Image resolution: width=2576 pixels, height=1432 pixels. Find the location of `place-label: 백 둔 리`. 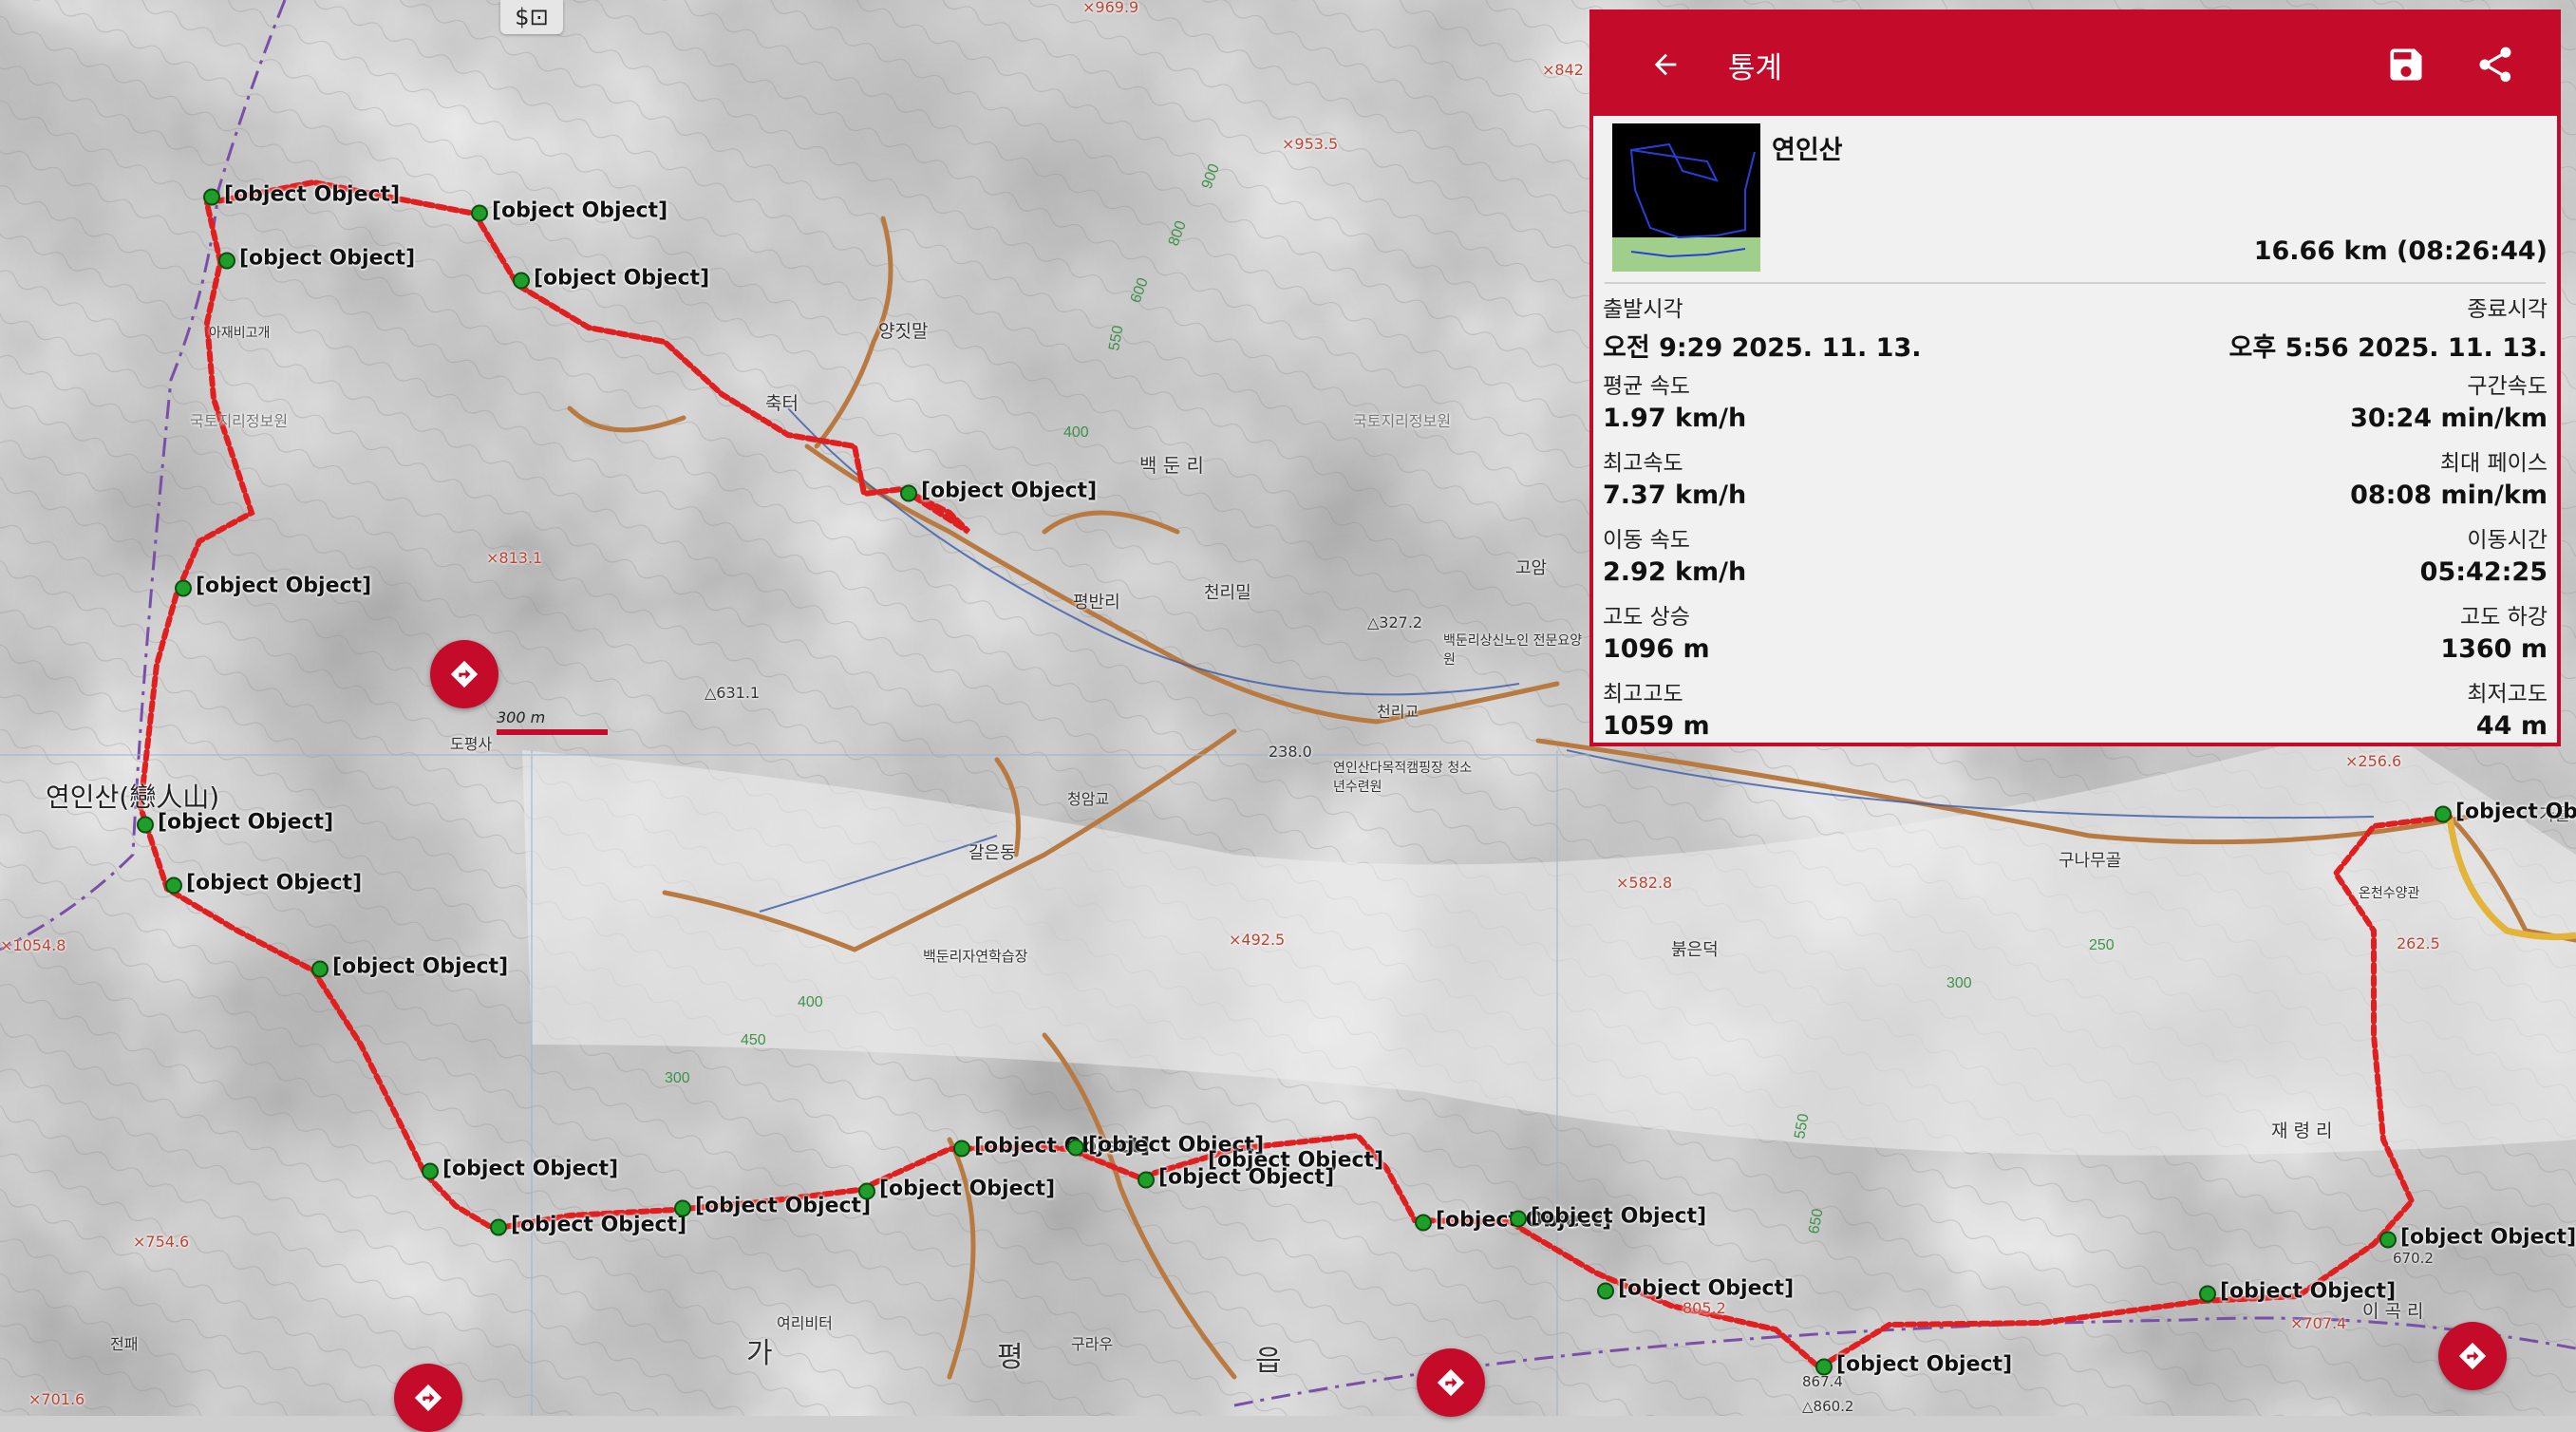

place-label: 백 둔 리 is located at coordinates (1171, 465).